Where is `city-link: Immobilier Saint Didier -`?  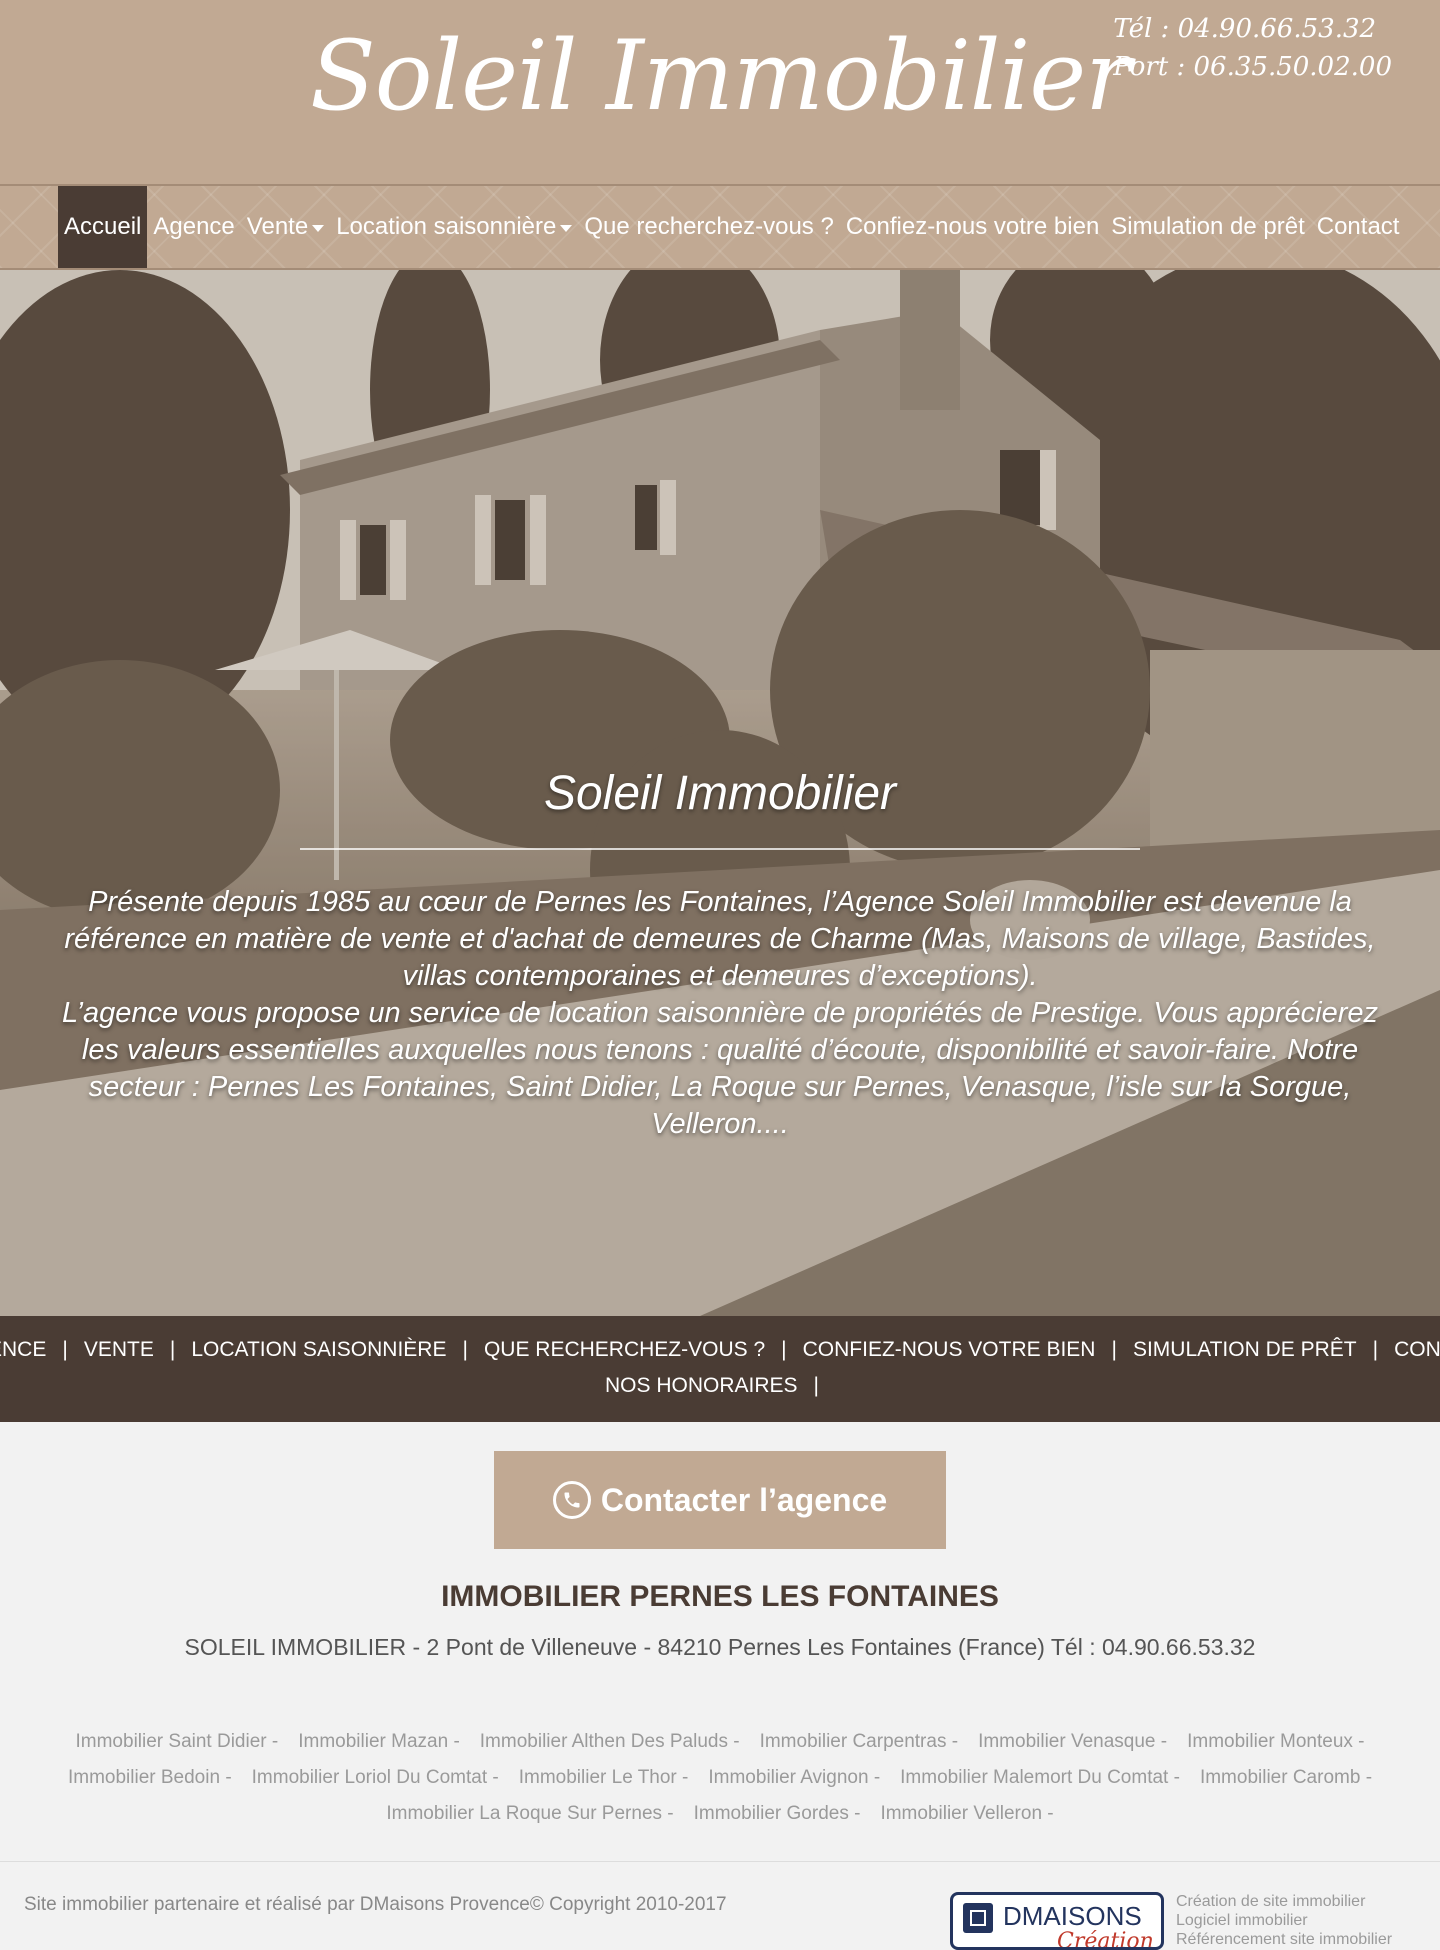
city-link: Immobilier Saint Didier - is located at coordinates (177, 1741).